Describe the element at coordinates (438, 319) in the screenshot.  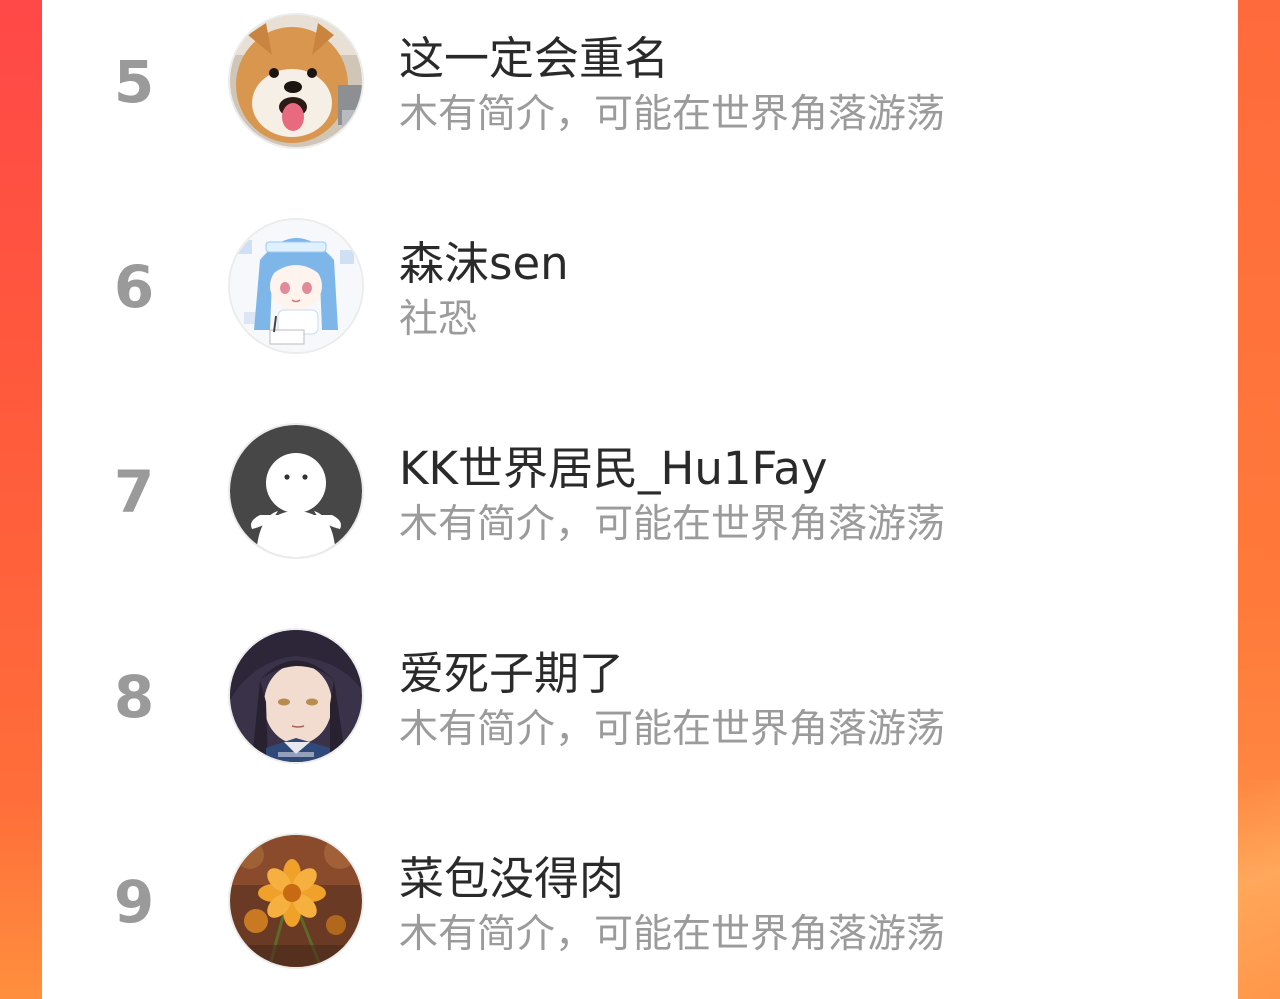
I see `user-bio: 社恐` at that location.